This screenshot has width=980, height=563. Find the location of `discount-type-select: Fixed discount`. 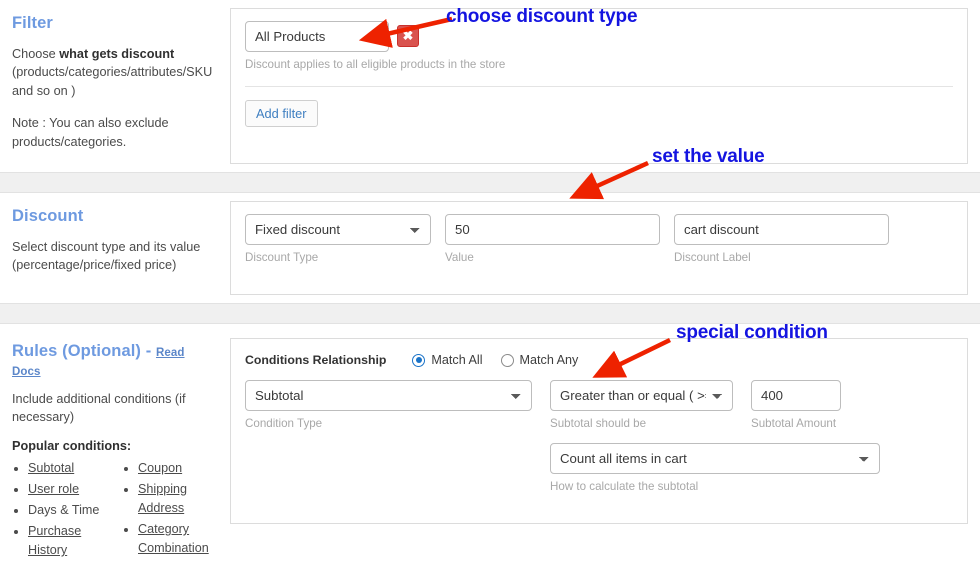

discount-type-select: Fixed discount is located at coordinates (338, 229).